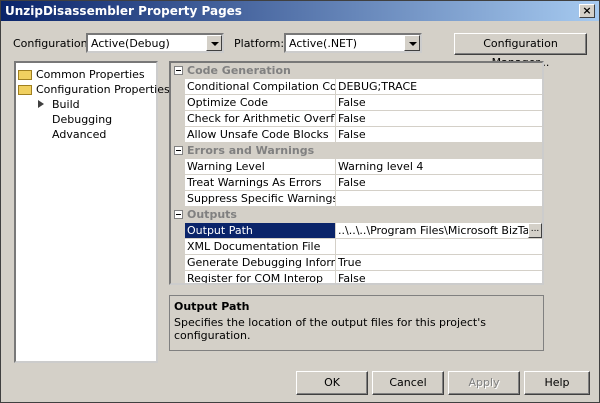  Describe the element at coordinates (323, 43) in the screenshot. I see `platform-value: Active(.NET)` at that location.